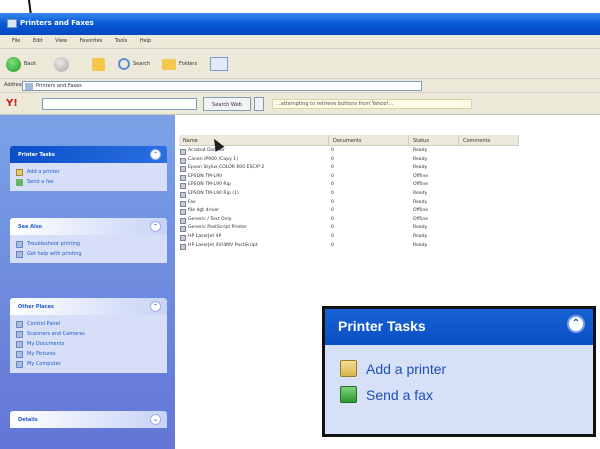 The width and height of the screenshot is (600, 449). What do you see at coordinates (348, 394) in the screenshot?
I see `send-fax-icon` at bounding box center [348, 394].